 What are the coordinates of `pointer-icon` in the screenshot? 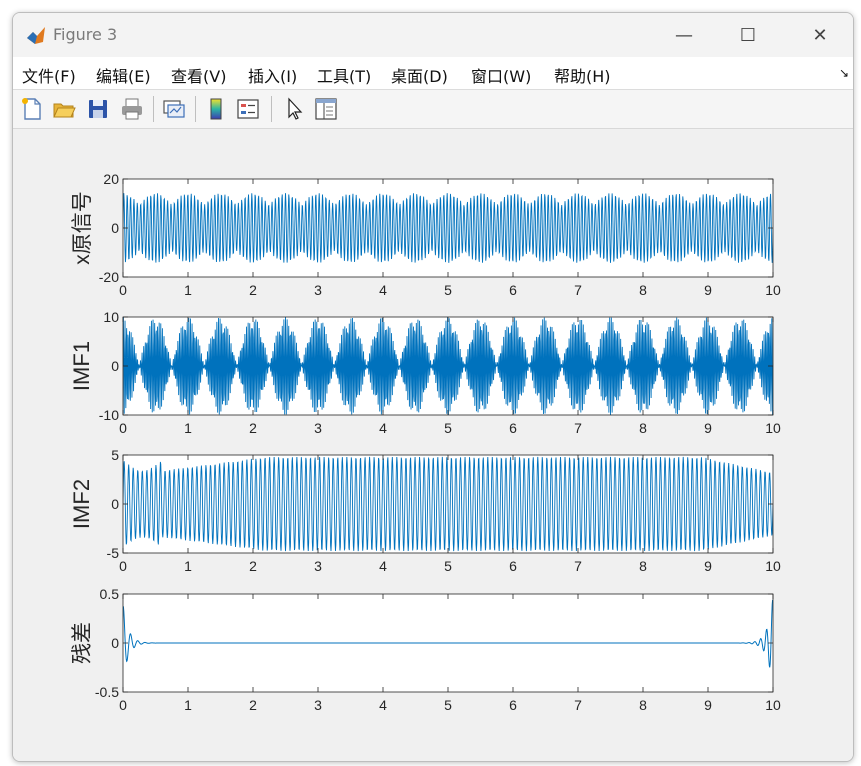 It's located at (294, 109).